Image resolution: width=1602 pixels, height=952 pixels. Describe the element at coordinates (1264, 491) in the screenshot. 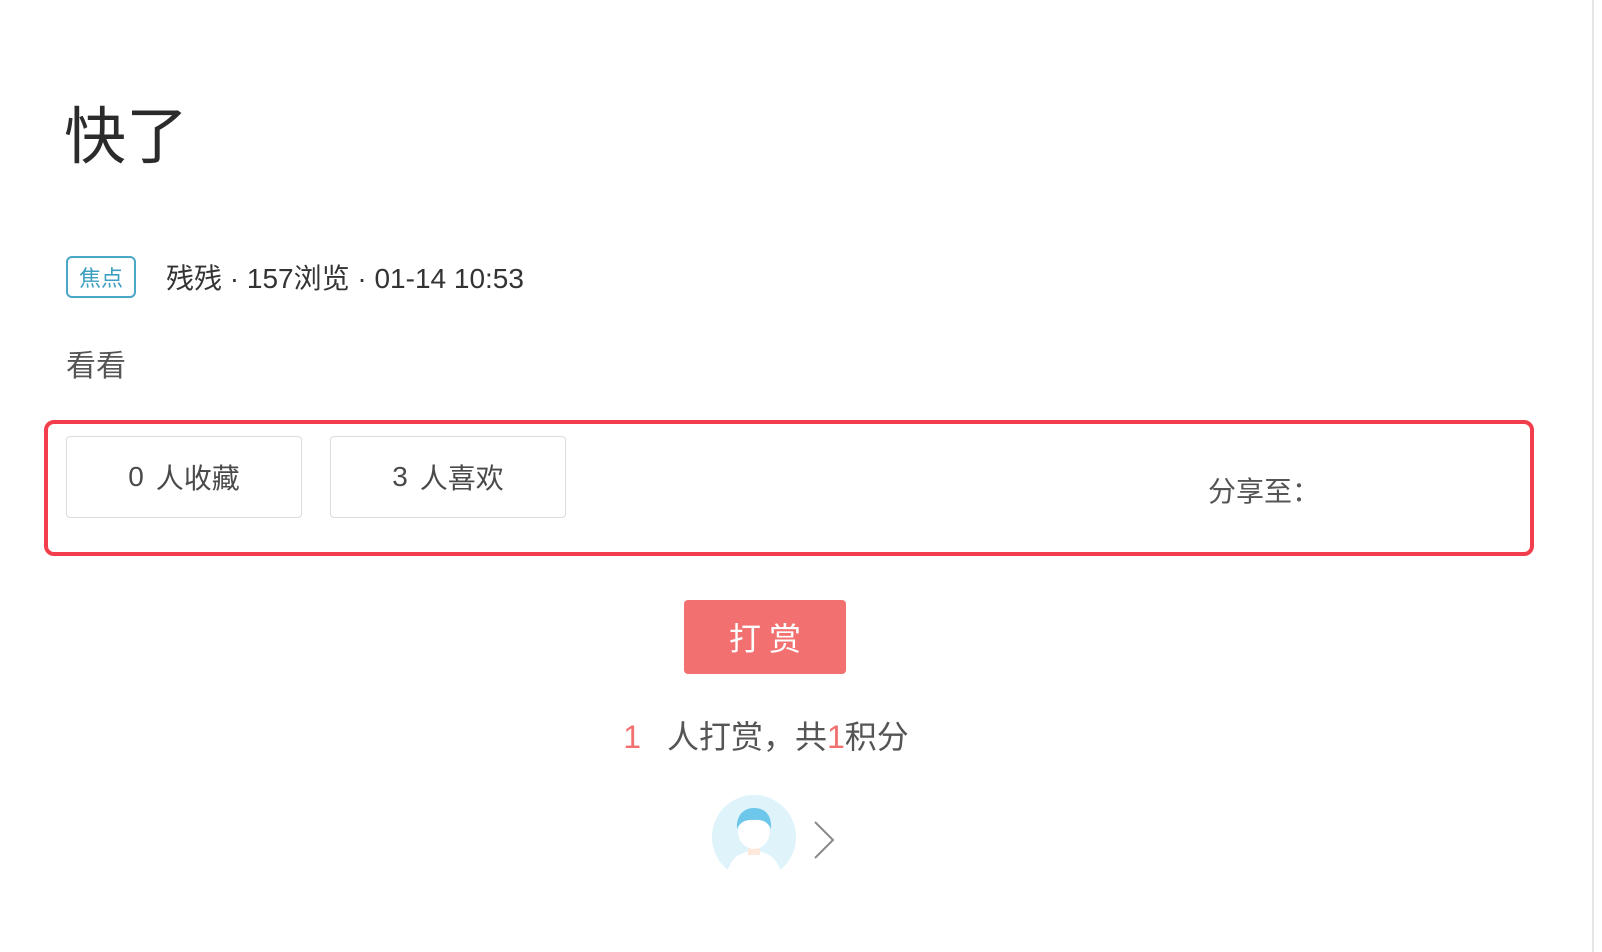

I see `share-label: 分享至：` at that location.